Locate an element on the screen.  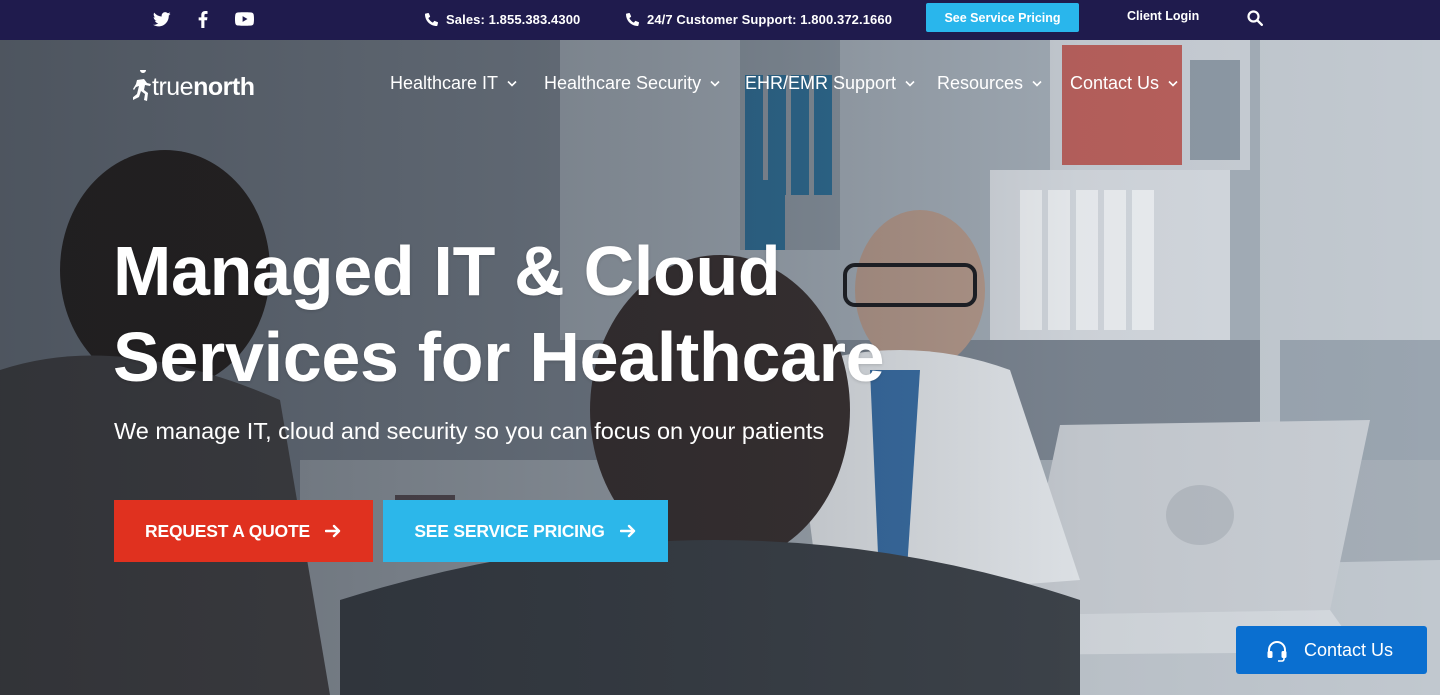
sales-phone: Sales: 1.855.383.4300 is located at coordinates (502, 19).